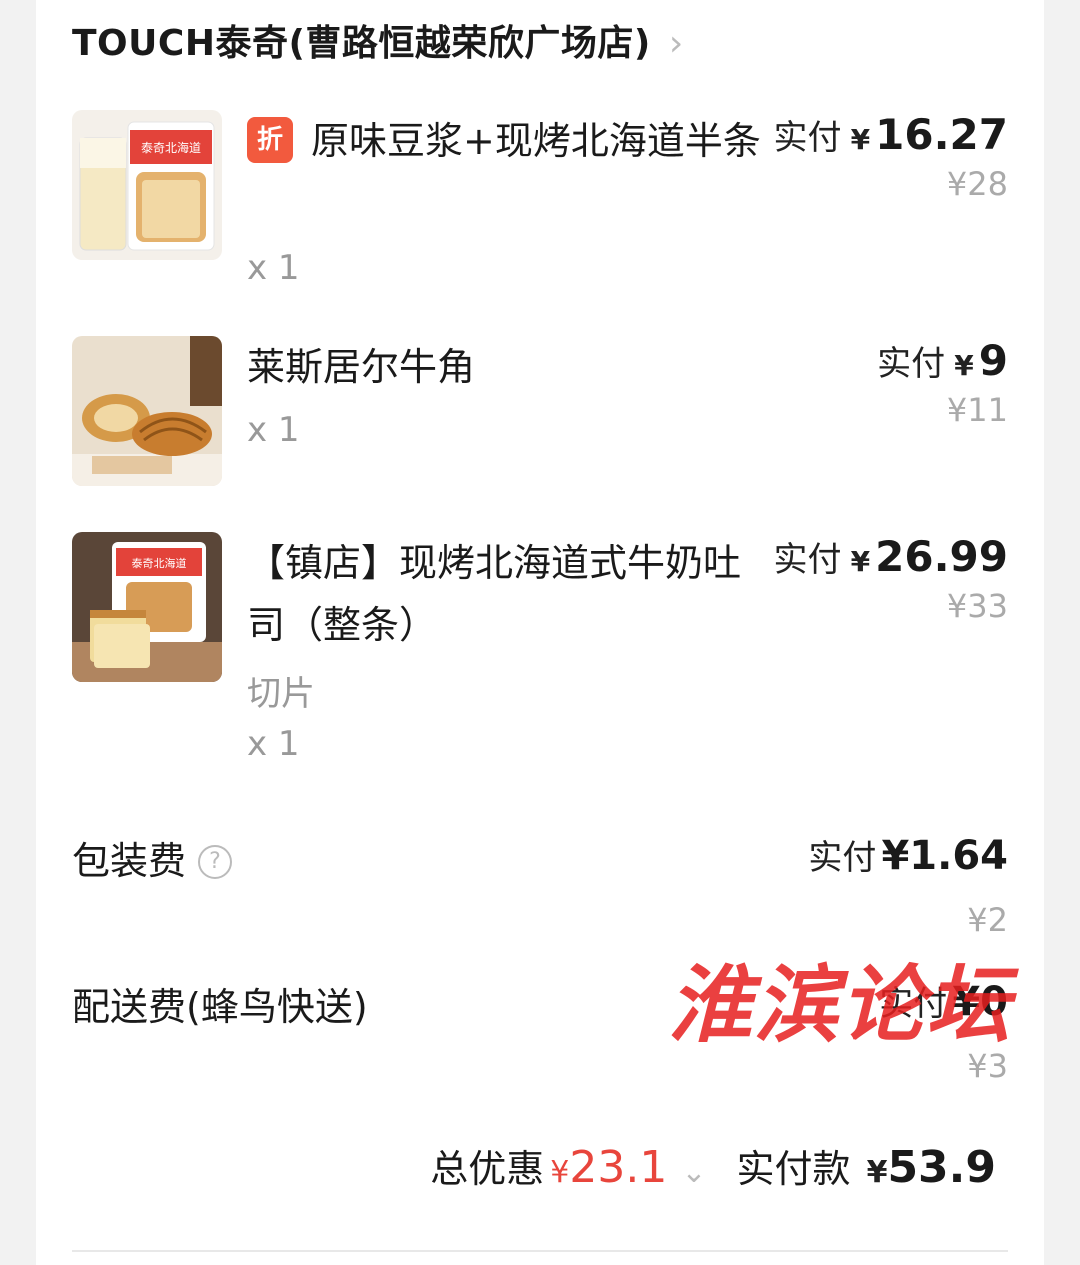  I want to click on watermark: 淮滨论坛, so click(840, 1004).